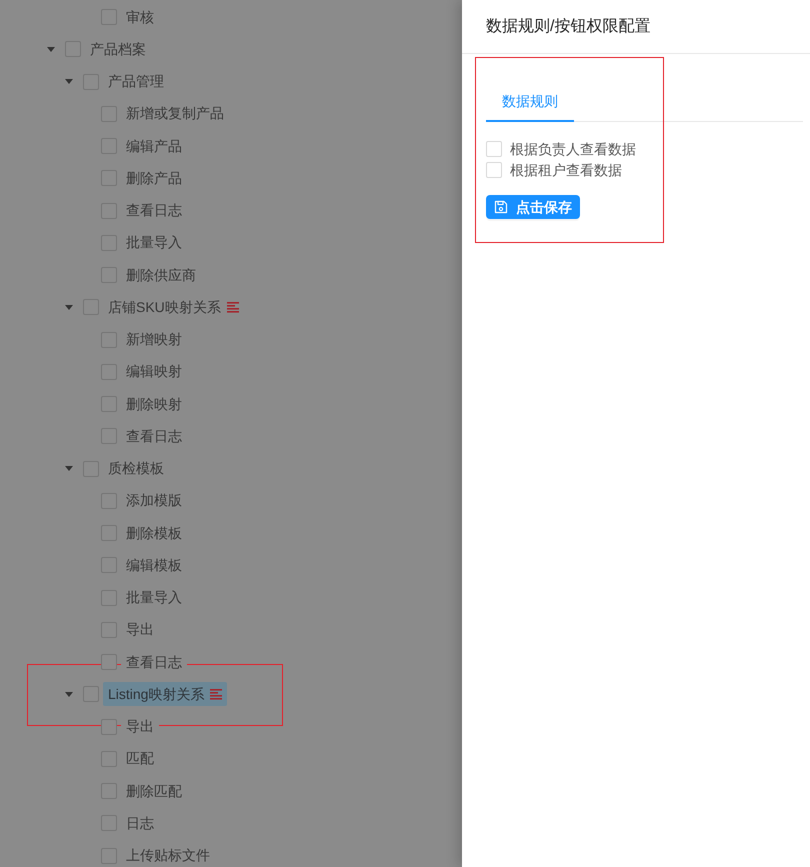 This screenshot has height=867, width=810. I want to click on checkbox-label: 根据租户查看数据, so click(566, 170).